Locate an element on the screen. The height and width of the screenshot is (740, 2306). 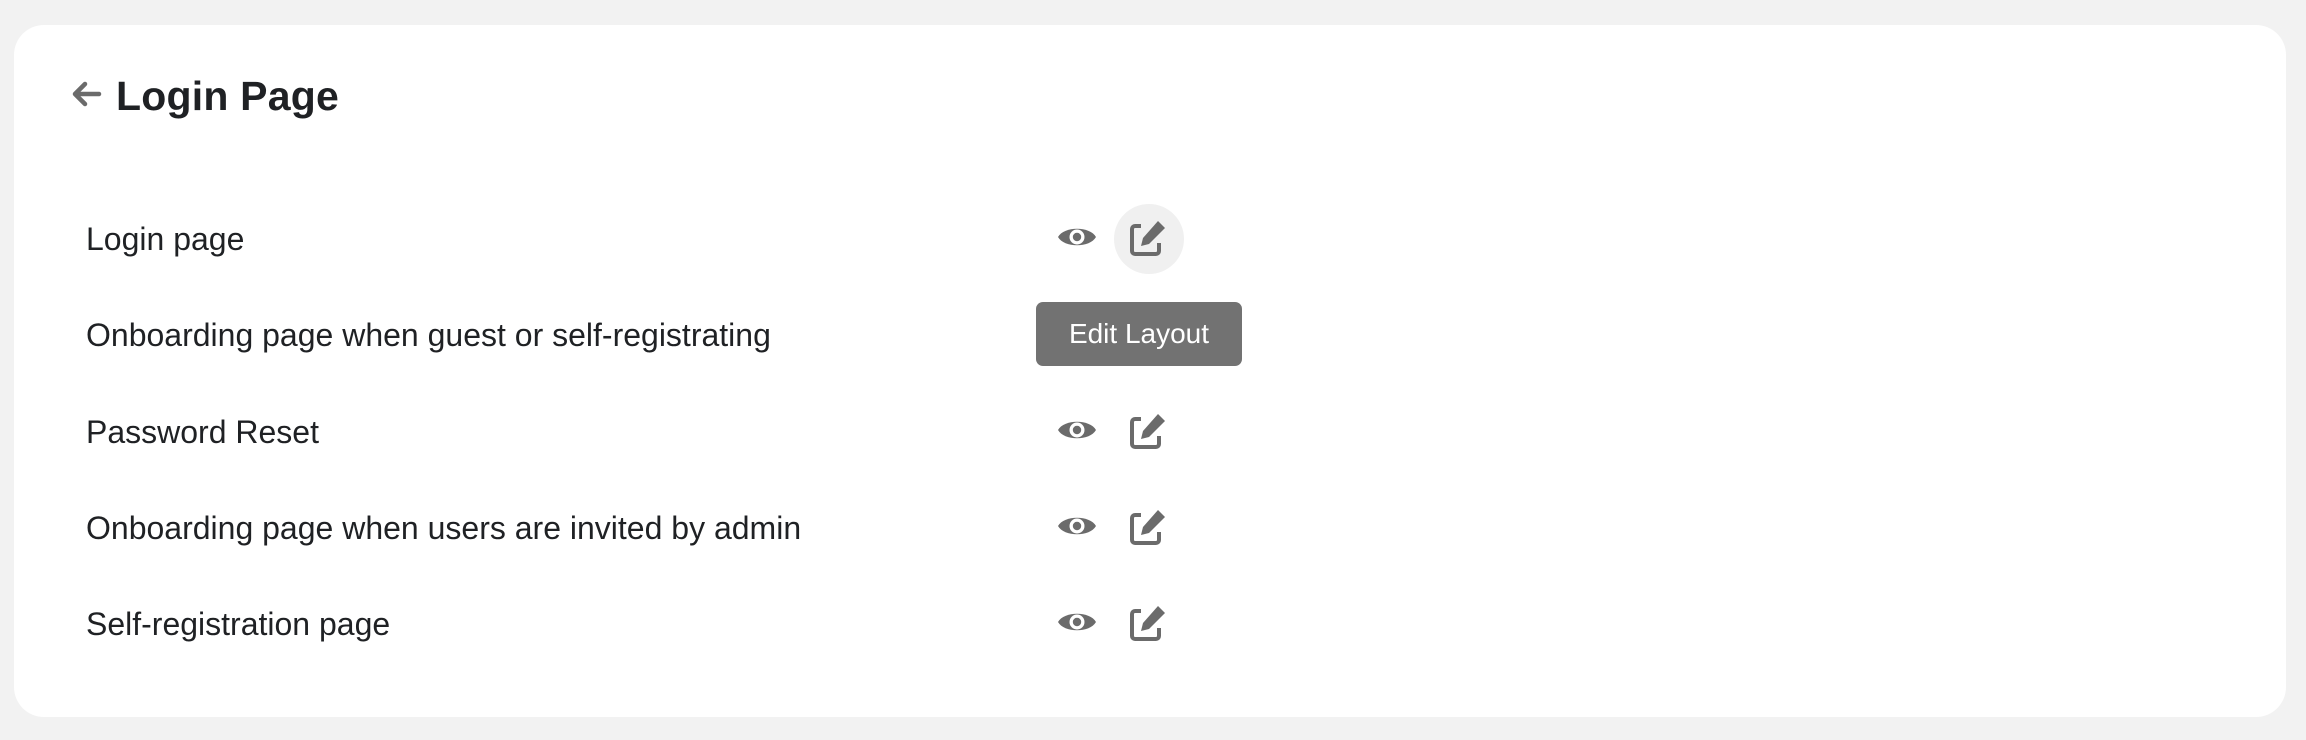
edit-layout-tooltip: Edit Layout is located at coordinates (1139, 334).